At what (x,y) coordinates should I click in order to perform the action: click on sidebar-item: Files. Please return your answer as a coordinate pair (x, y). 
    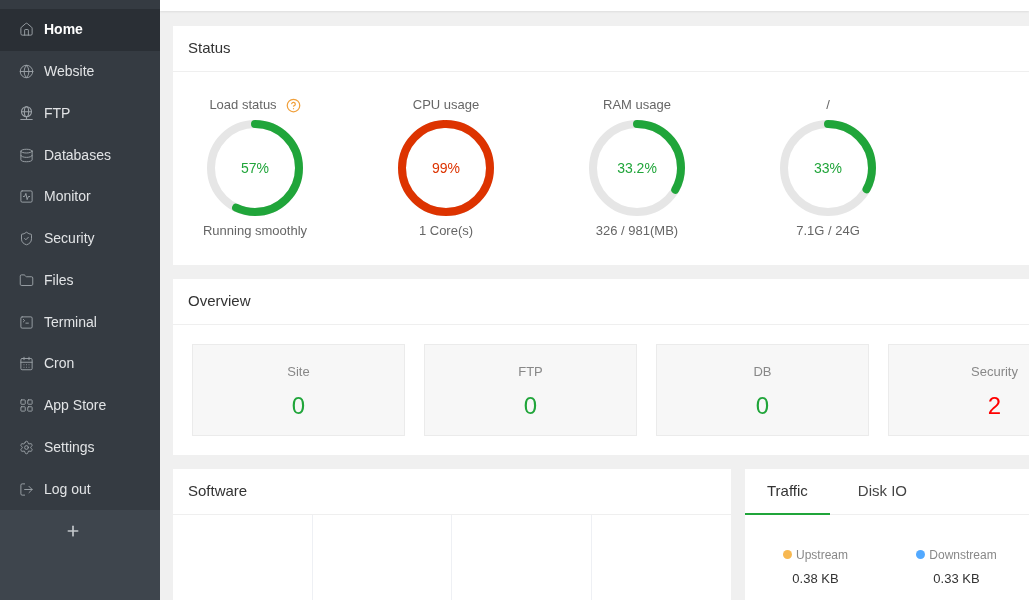
    Looking at the image, I should click on (80, 280).